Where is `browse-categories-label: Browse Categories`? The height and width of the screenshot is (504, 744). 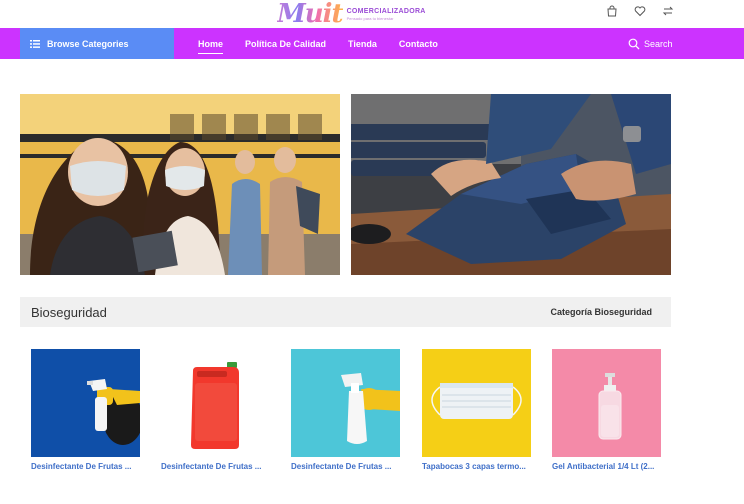
browse-categories-label: Browse Categories is located at coordinates (88, 43).